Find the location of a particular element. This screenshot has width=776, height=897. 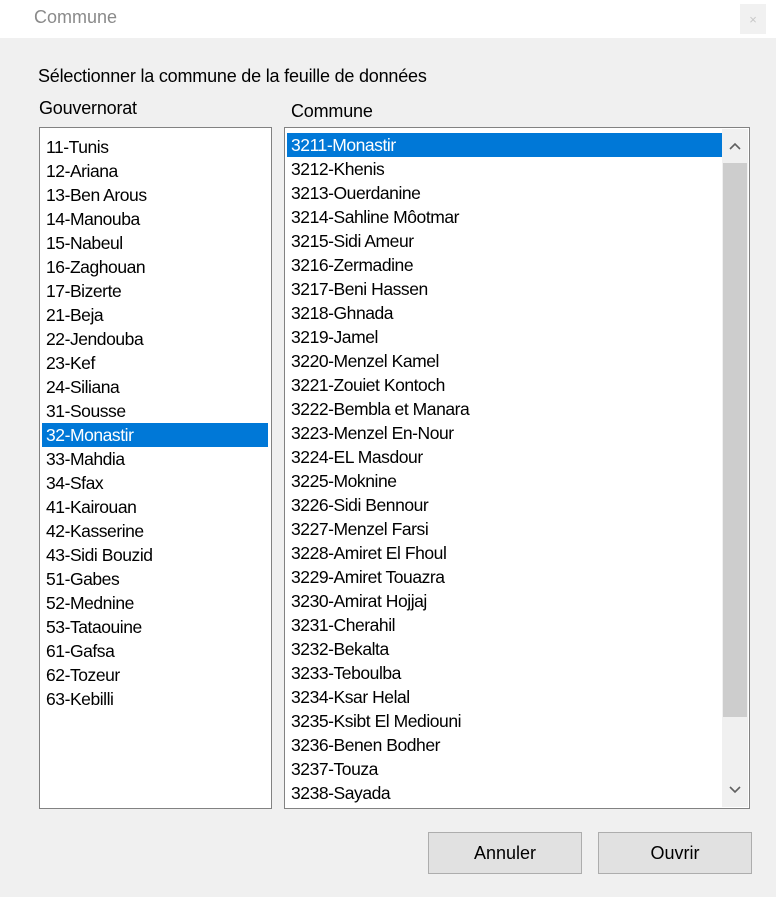

close-button: × is located at coordinates (753, 19).